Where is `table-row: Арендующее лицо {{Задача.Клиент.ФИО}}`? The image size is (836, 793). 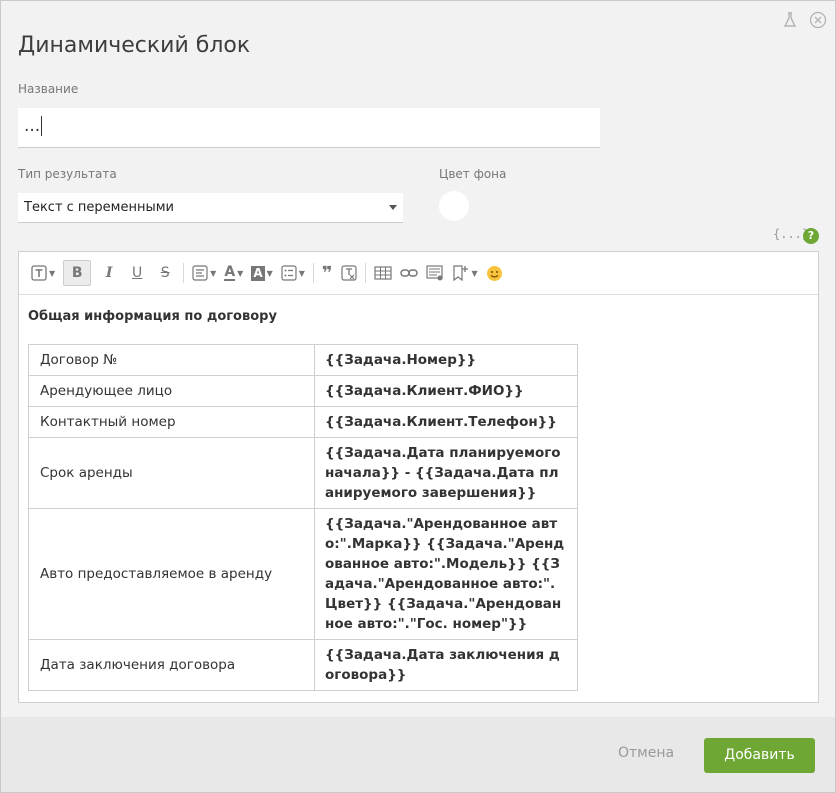
table-row: Арендующее лицо {{Задача.Клиент.ФИО}} is located at coordinates (303, 391).